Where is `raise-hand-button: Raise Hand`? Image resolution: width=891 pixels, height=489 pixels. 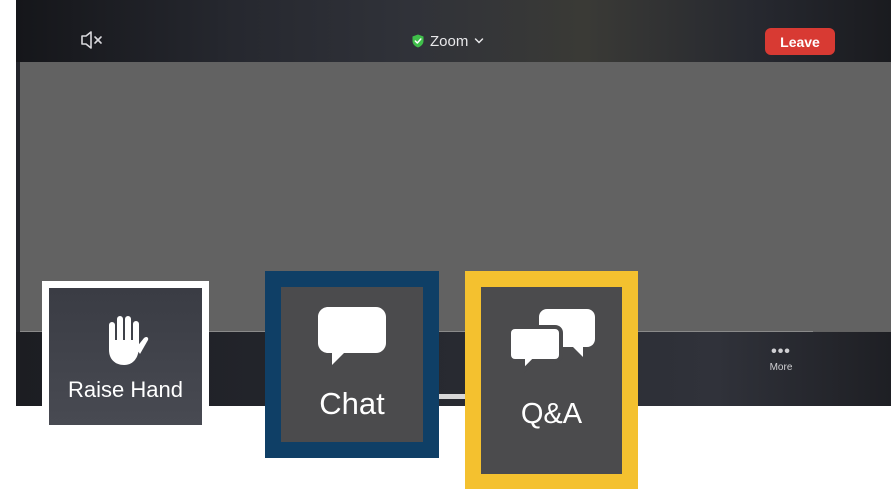 raise-hand-button: Raise Hand is located at coordinates (125, 356).